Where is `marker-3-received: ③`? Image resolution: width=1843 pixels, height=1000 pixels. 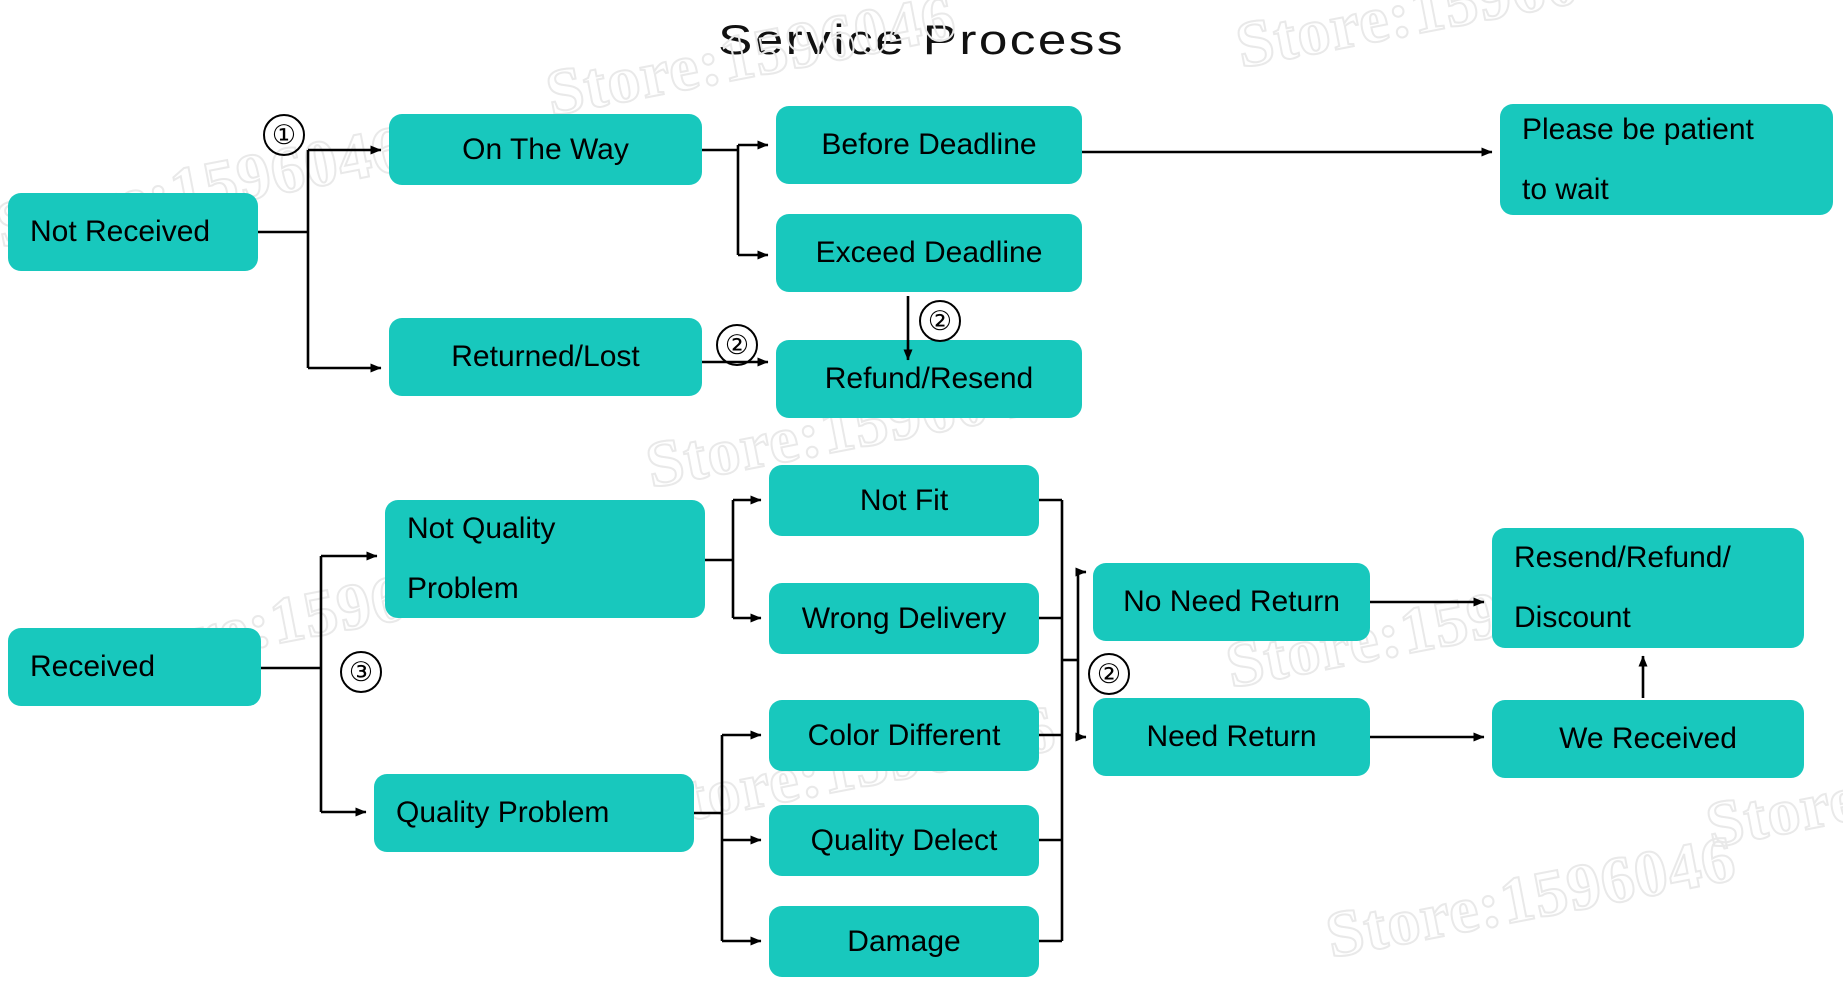 marker-3-received: ③ is located at coordinates (361, 672).